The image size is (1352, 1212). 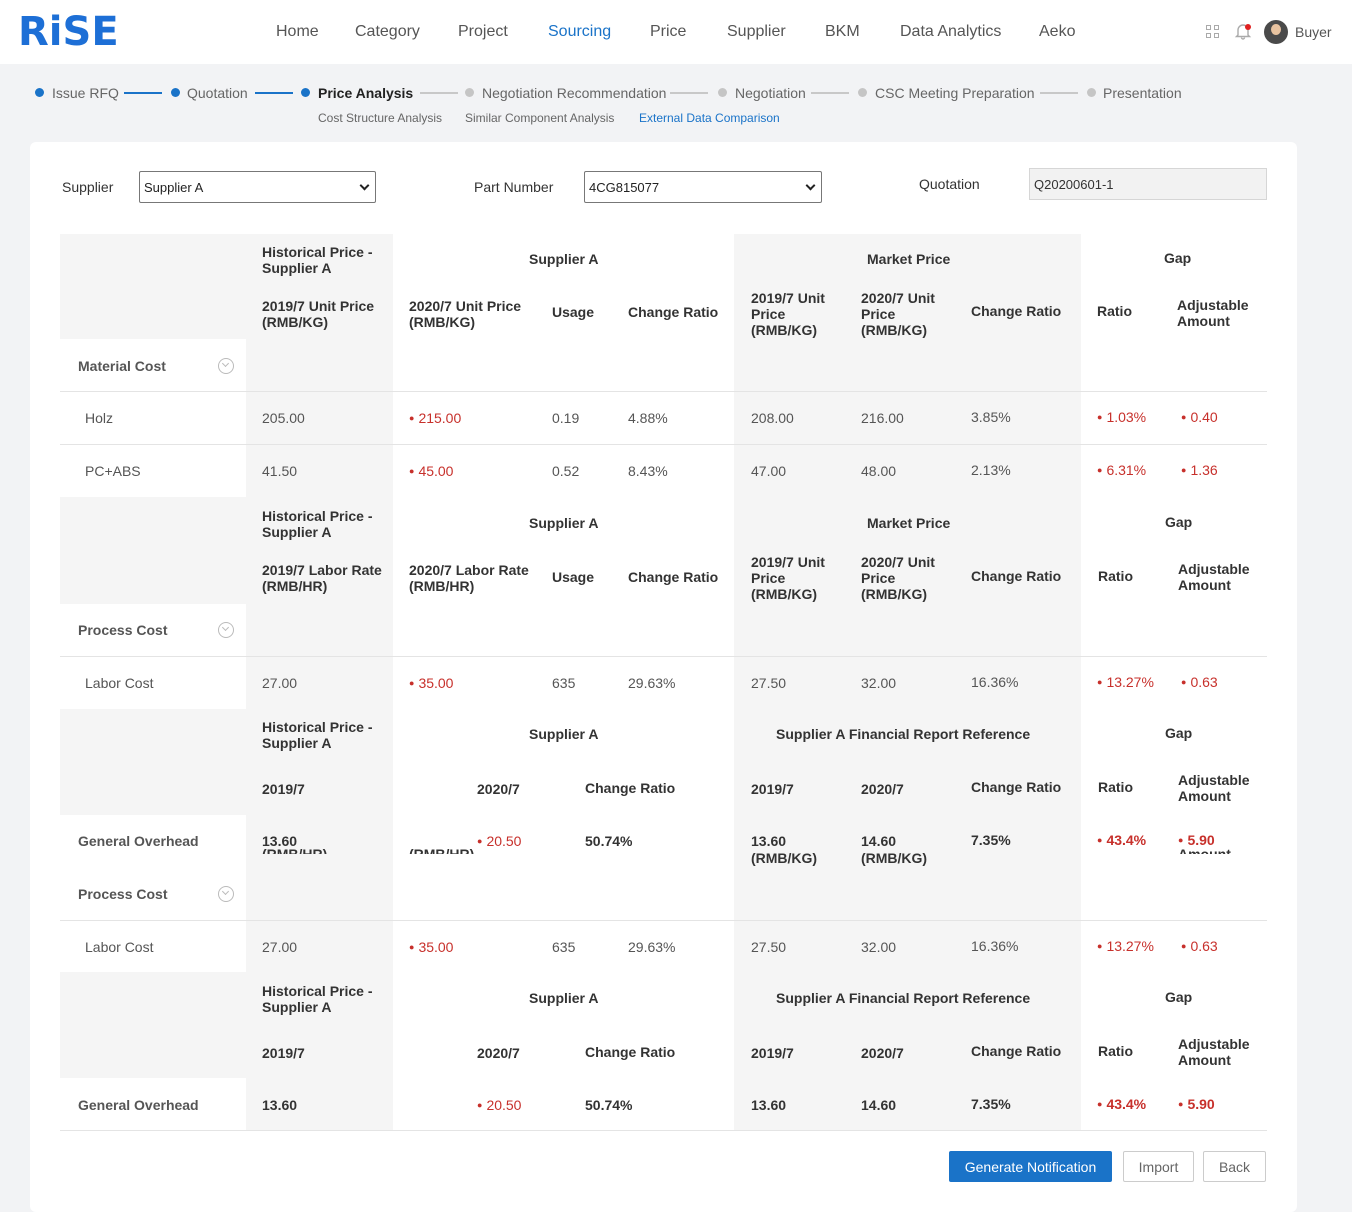 I want to click on market-2019: 27.50, so click(x=769, y=947).